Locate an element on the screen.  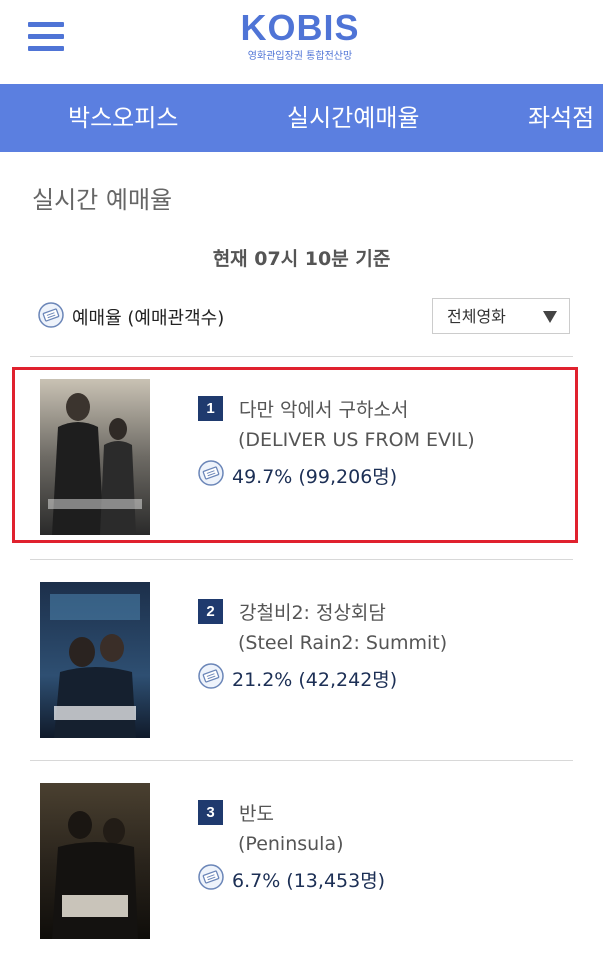
movie-title-en: (Steel Rain2: Summit) is located at coordinates (343, 643).